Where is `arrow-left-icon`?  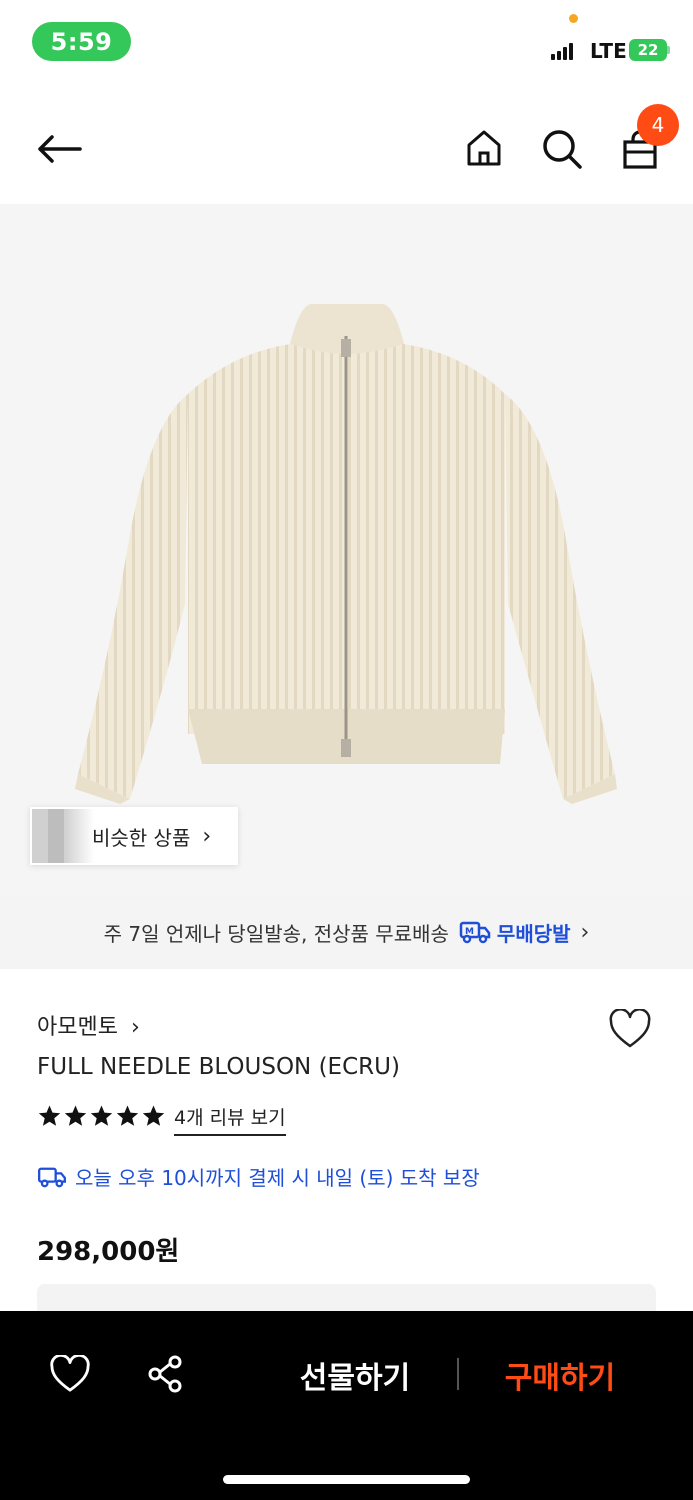 arrow-left-icon is located at coordinates (60, 149).